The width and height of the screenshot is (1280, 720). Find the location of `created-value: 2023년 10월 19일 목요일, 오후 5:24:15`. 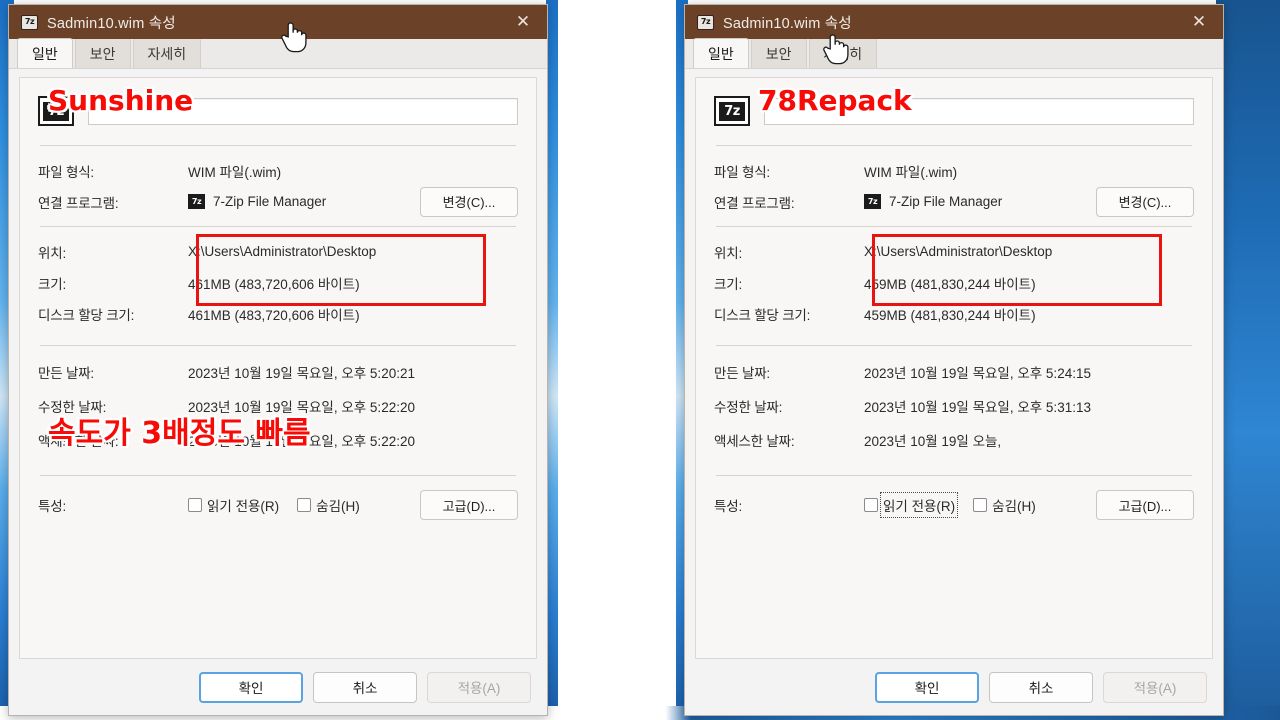

created-value: 2023년 10월 19일 목요일, 오후 5:24:15 is located at coordinates (977, 373).